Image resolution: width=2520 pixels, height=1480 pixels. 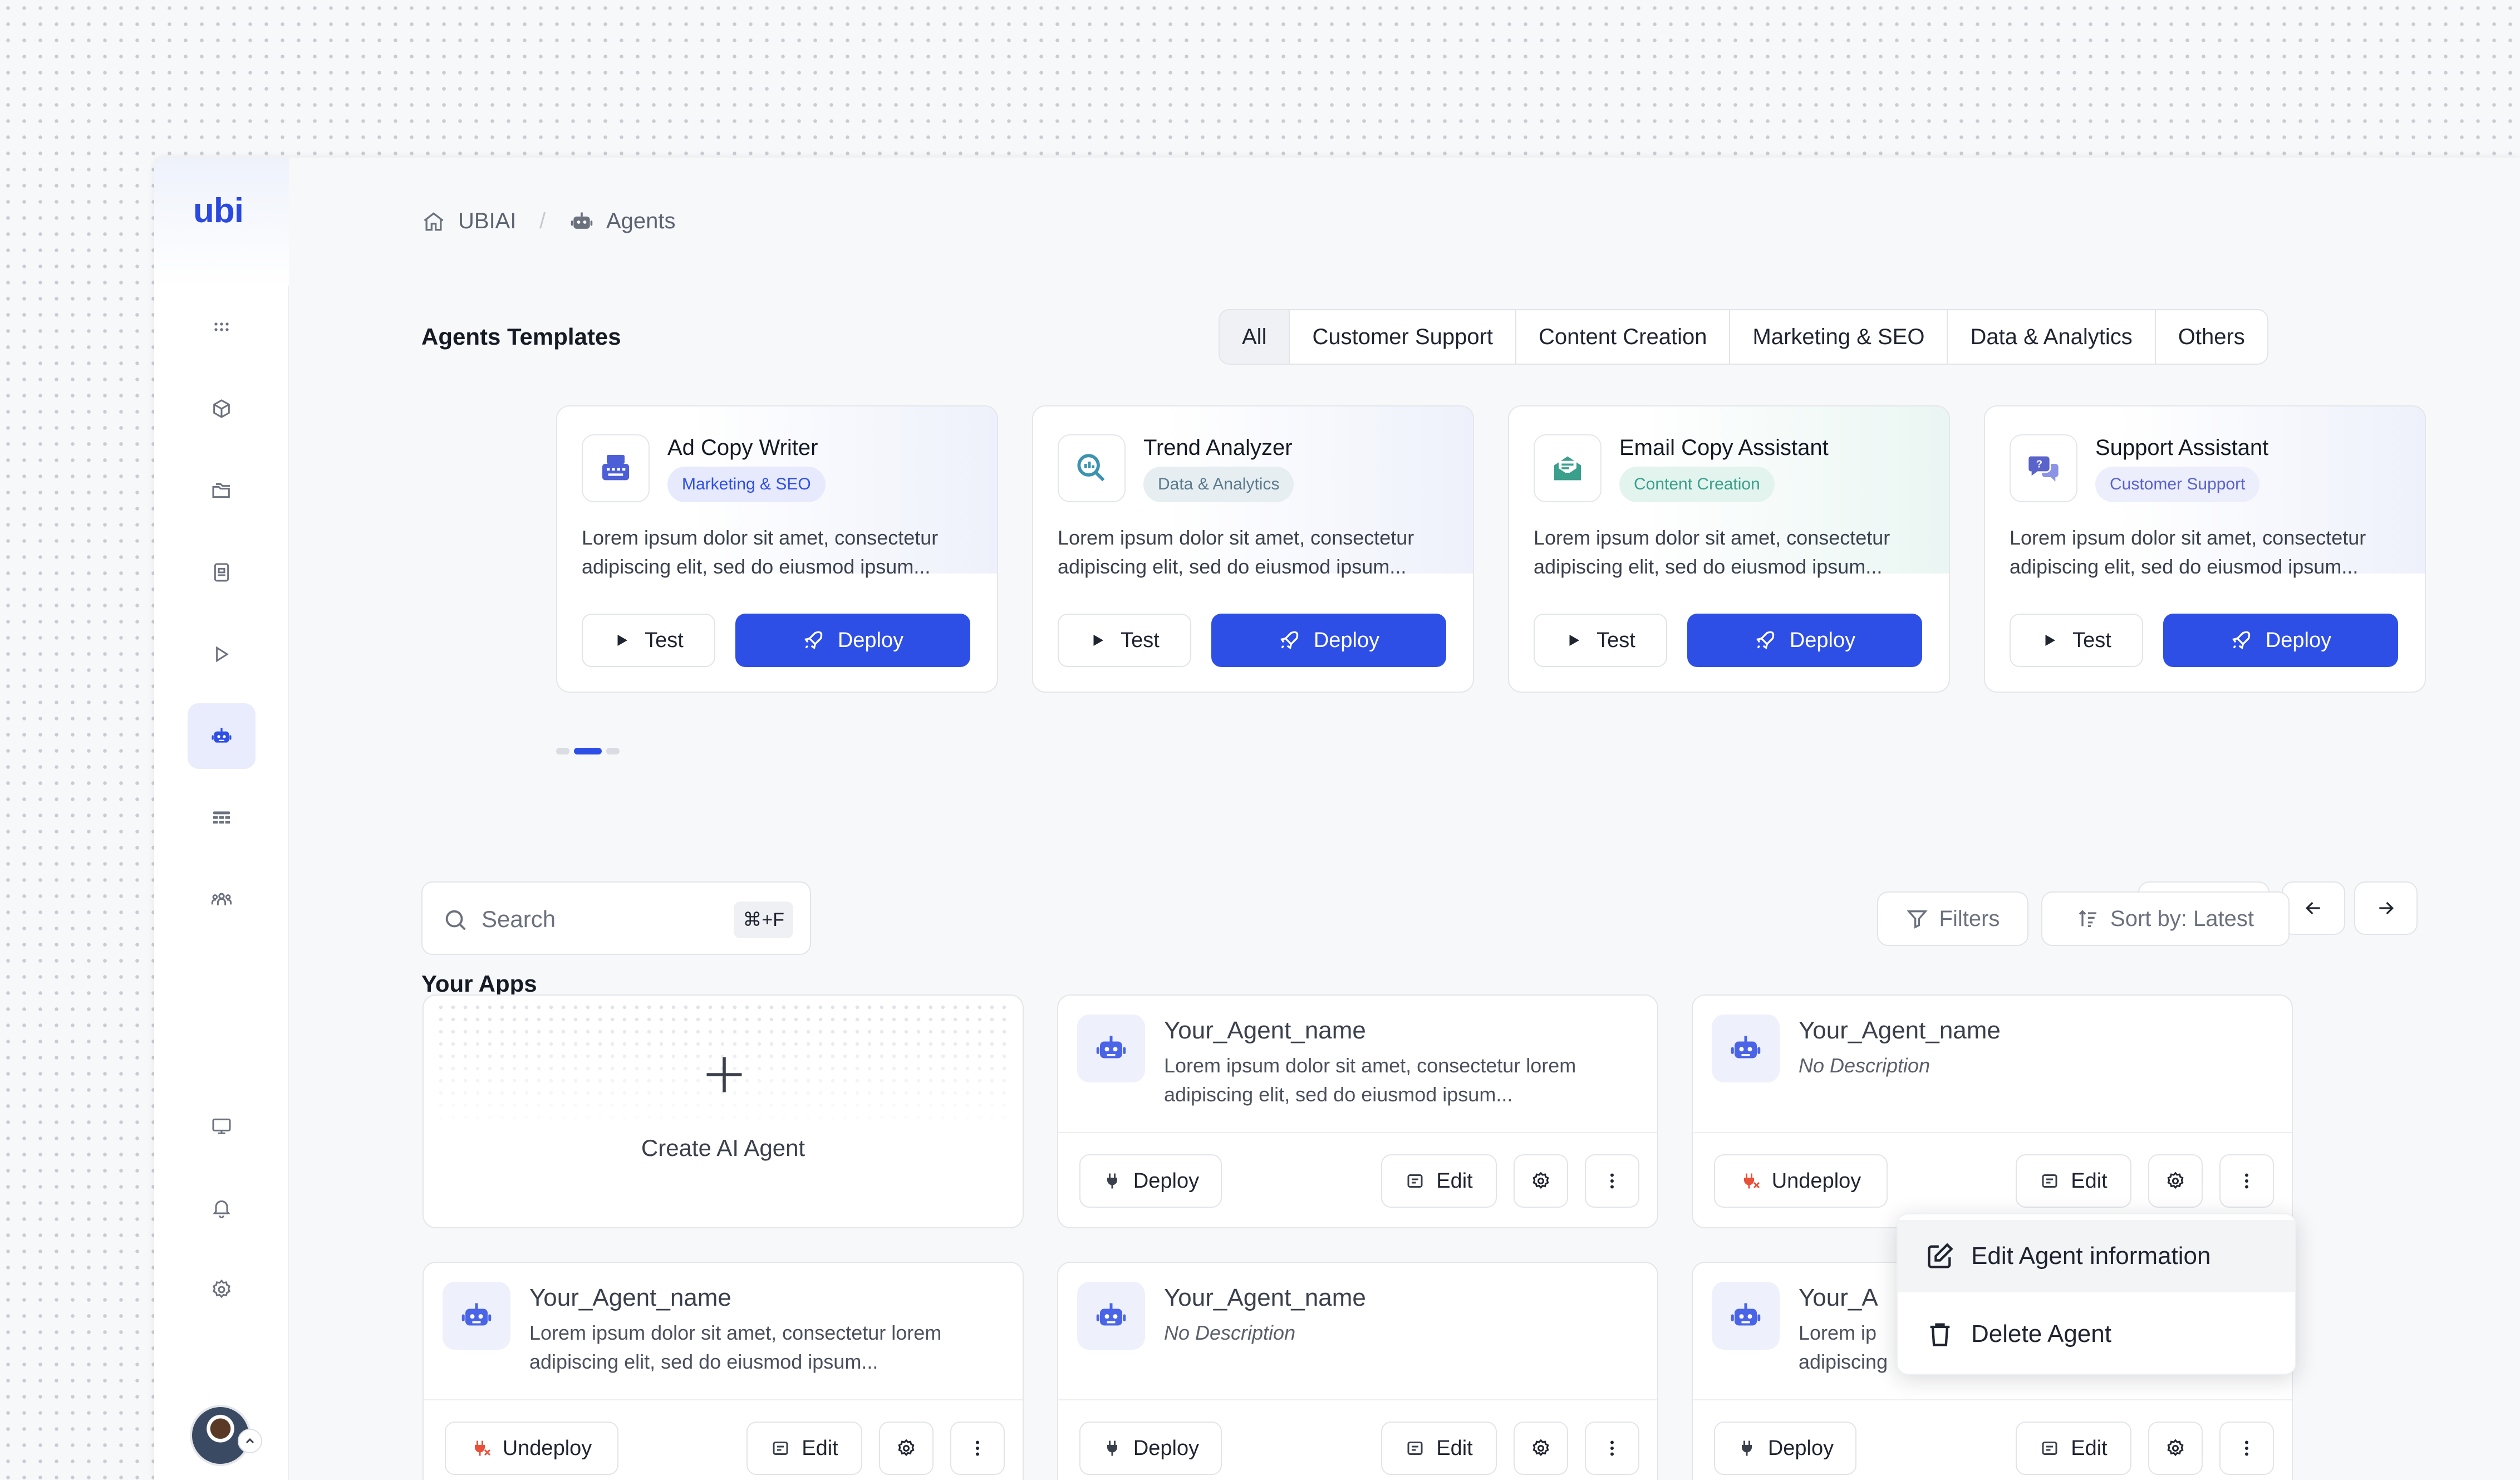 I want to click on sidebar-item-dashboard, so click(x=222, y=327).